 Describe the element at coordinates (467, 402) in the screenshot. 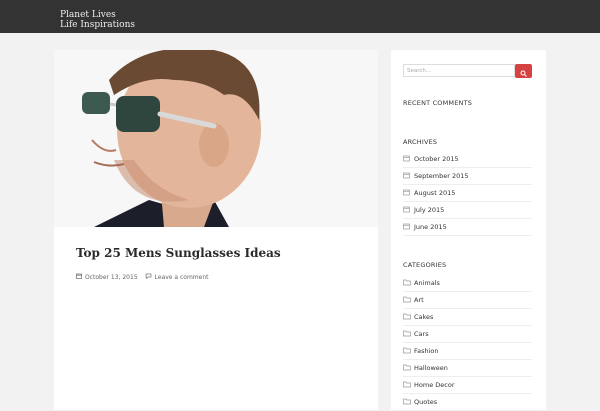

I see `category-item: Quotes` at that location.